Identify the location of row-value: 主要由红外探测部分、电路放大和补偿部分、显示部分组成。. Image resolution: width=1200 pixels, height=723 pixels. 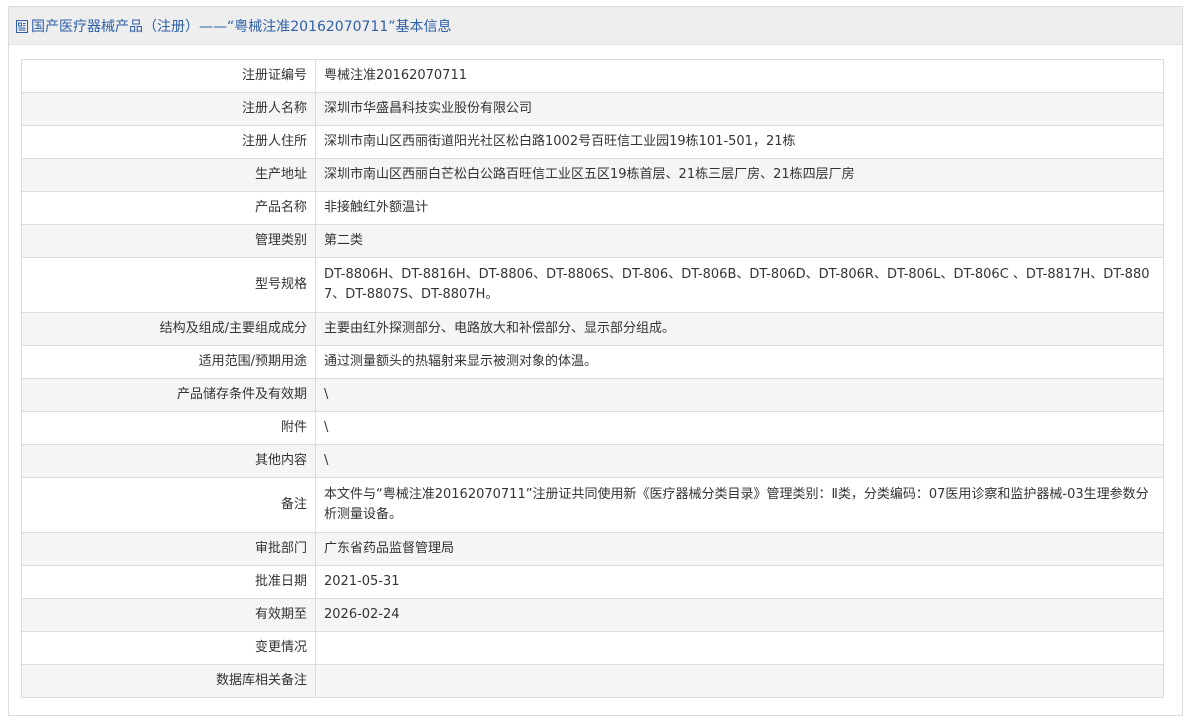
(739, 329).